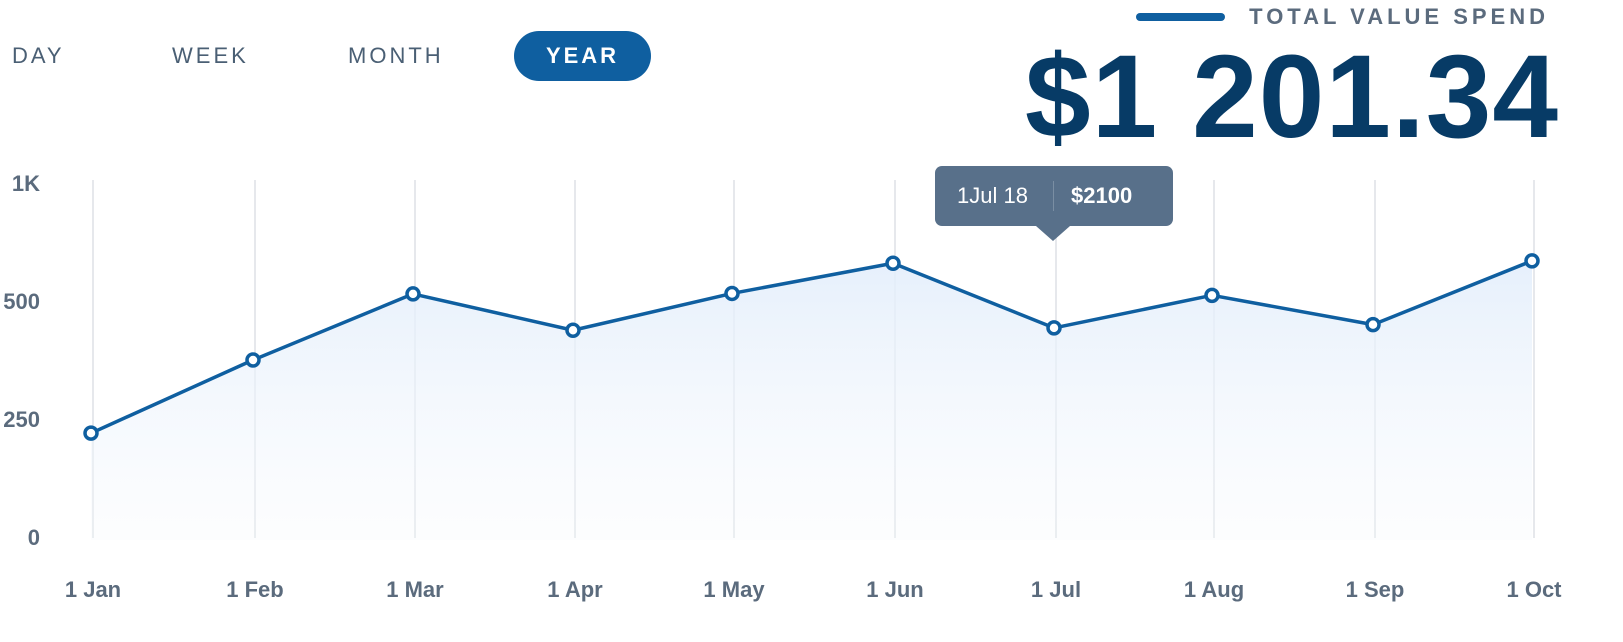  I want to click on x-tick-label: 1 Feb, so click(254, 589).